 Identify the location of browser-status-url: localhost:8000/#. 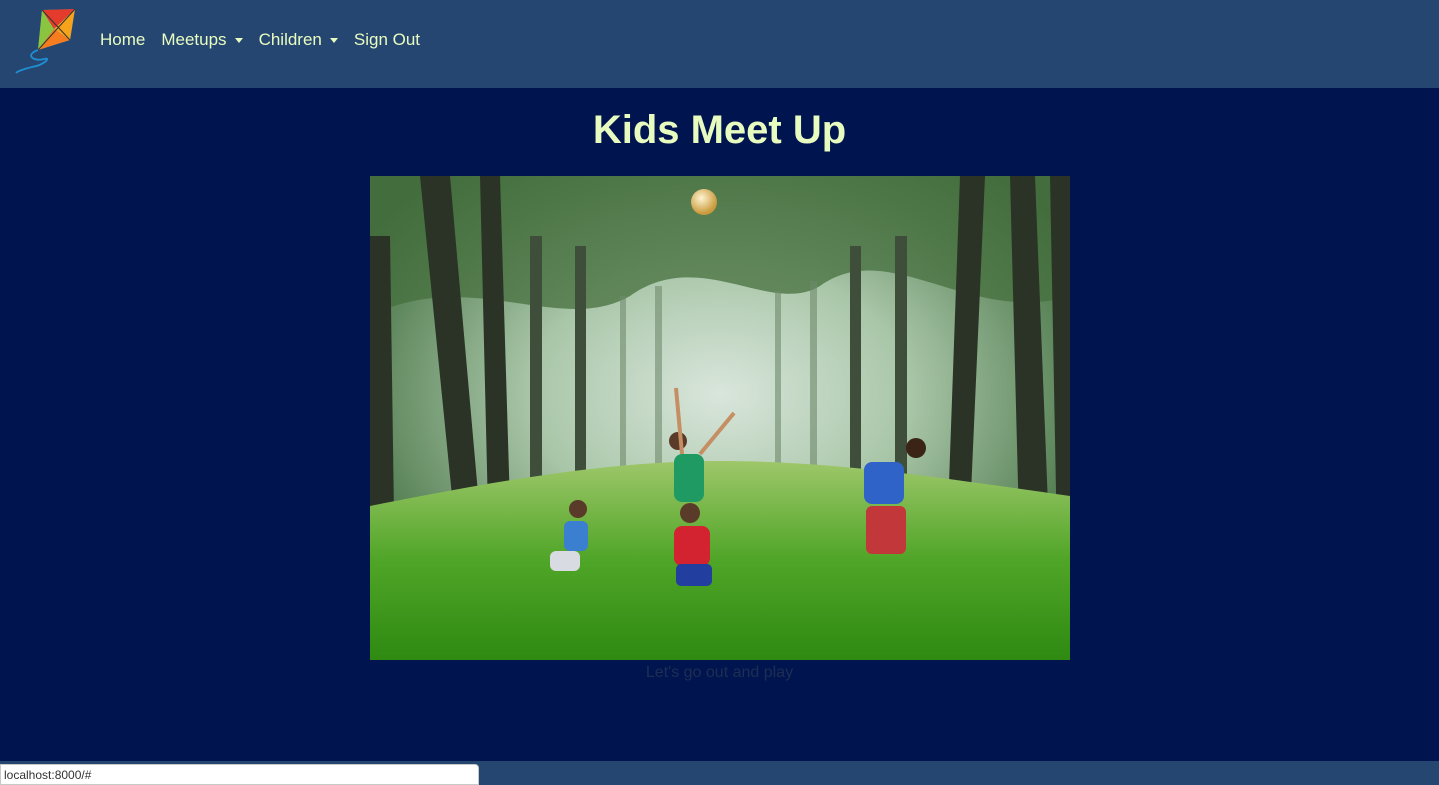
(239, 774).